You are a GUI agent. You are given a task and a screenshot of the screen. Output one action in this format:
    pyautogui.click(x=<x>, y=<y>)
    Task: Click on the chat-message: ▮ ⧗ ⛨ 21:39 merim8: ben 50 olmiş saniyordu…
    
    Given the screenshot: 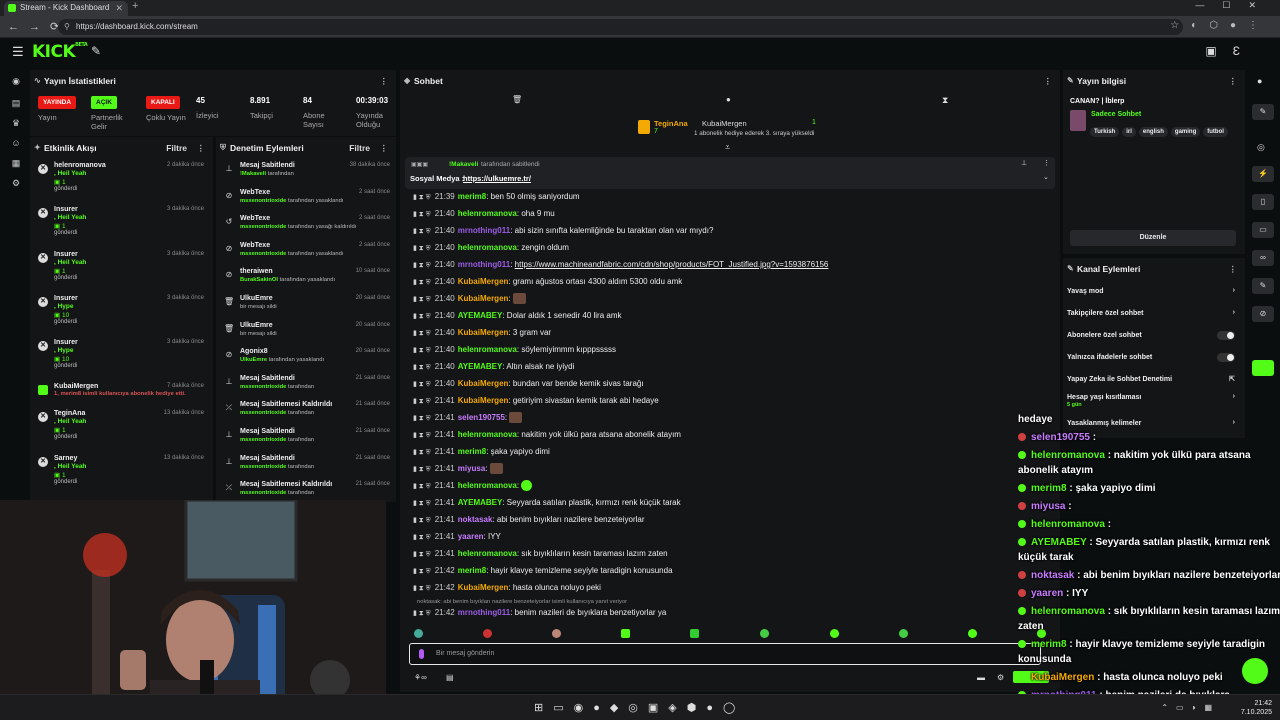 What is the action you would take?
    pyautogui.click(x=496, y=197)
    